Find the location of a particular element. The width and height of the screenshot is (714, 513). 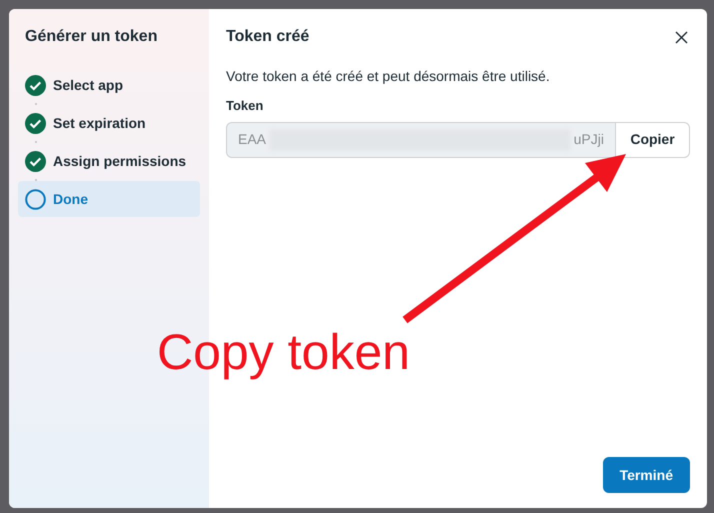

message-text: Votre token a été créé et peut désormais être utilisé. is located at coordinates (388, 76).